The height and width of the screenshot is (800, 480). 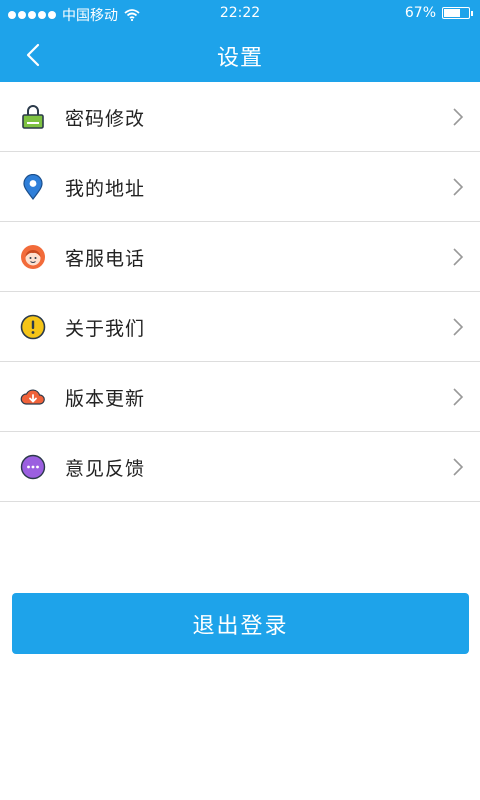 What do you see at coordinates (240, 397) in the screenshot?
I see `settings-item-version-update: 版本更新` at bounding box center [240, 397].